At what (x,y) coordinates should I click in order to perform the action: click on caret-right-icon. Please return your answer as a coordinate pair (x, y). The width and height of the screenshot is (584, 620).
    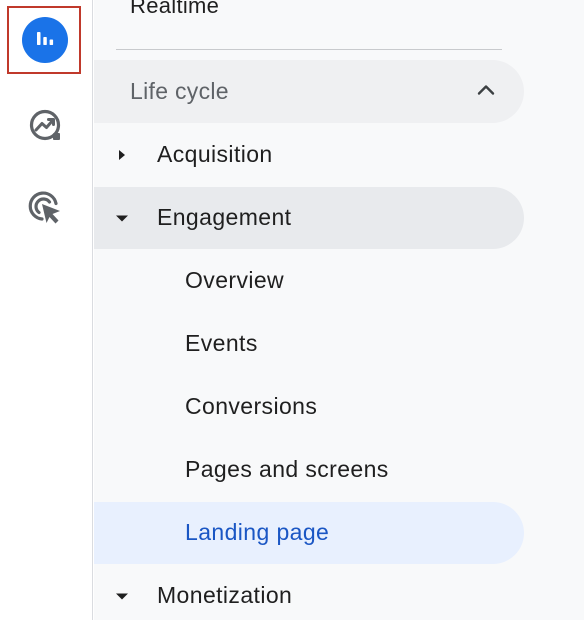
    Looking at the image, I should click on (122, 155).